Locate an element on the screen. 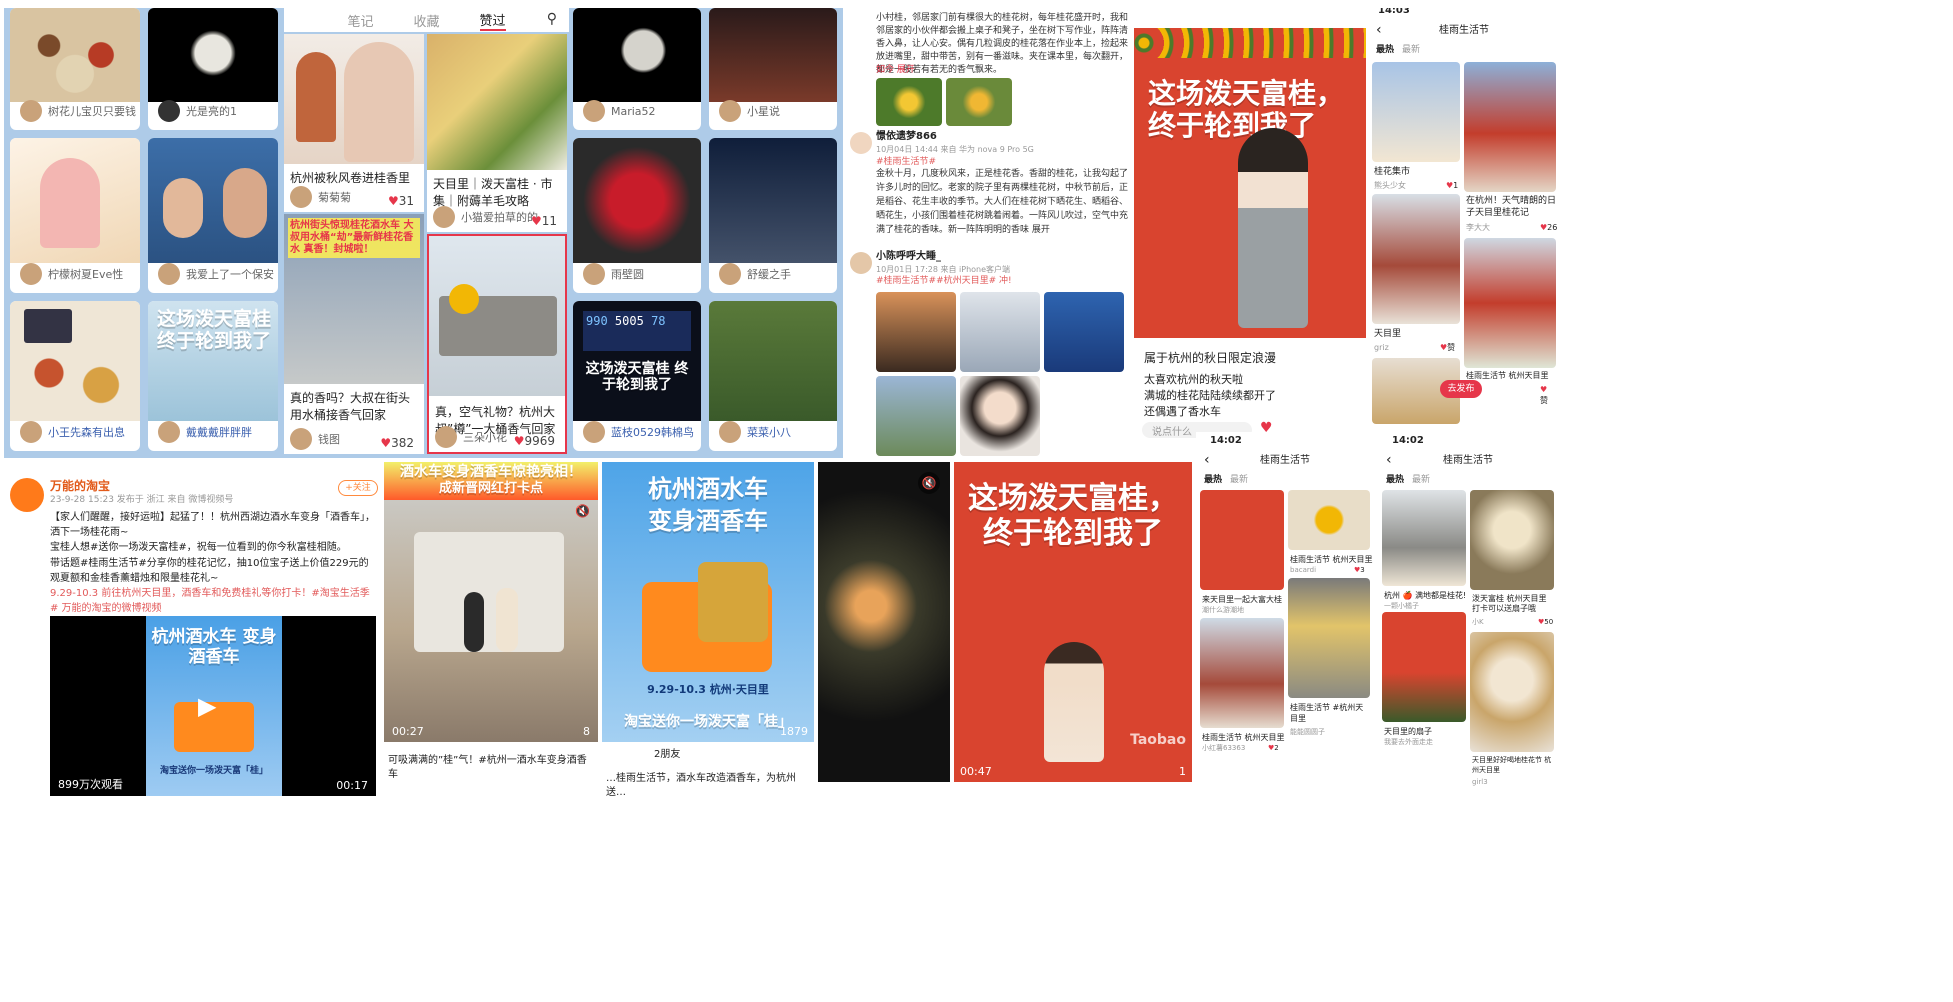 This screenshot has width=1953, height=1002. note-card: 这场泼天富桂 终于轮到我了 戴戴戴胖胖胖 is located at coordinates (213, 376).